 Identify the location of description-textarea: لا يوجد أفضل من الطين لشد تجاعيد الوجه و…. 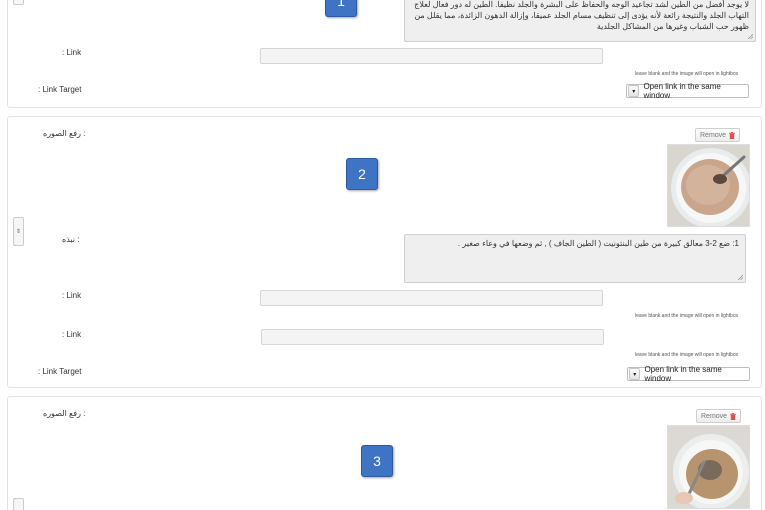
(580, 21).